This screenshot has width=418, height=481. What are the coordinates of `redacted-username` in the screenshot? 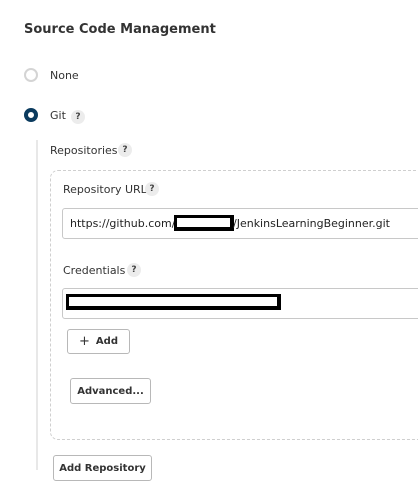 It's located at (204, 223).